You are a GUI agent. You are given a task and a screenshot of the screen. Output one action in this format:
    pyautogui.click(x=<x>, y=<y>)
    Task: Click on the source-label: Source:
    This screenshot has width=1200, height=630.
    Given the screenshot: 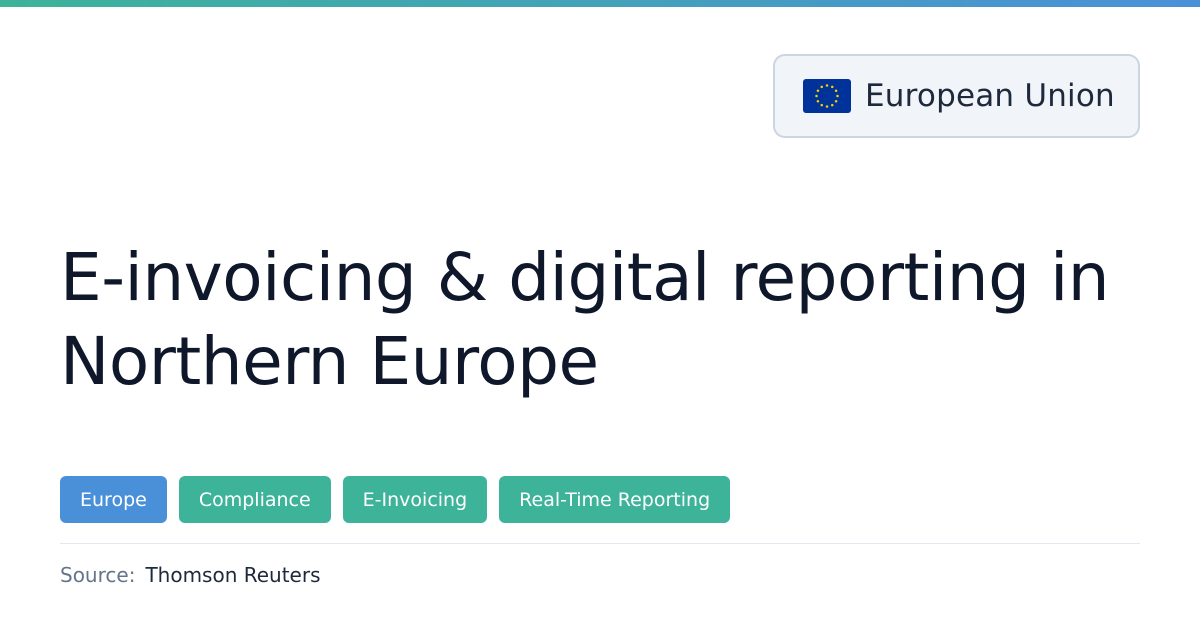 What is the action you would take?
    pyautogui.click(x=98, y=575)
    